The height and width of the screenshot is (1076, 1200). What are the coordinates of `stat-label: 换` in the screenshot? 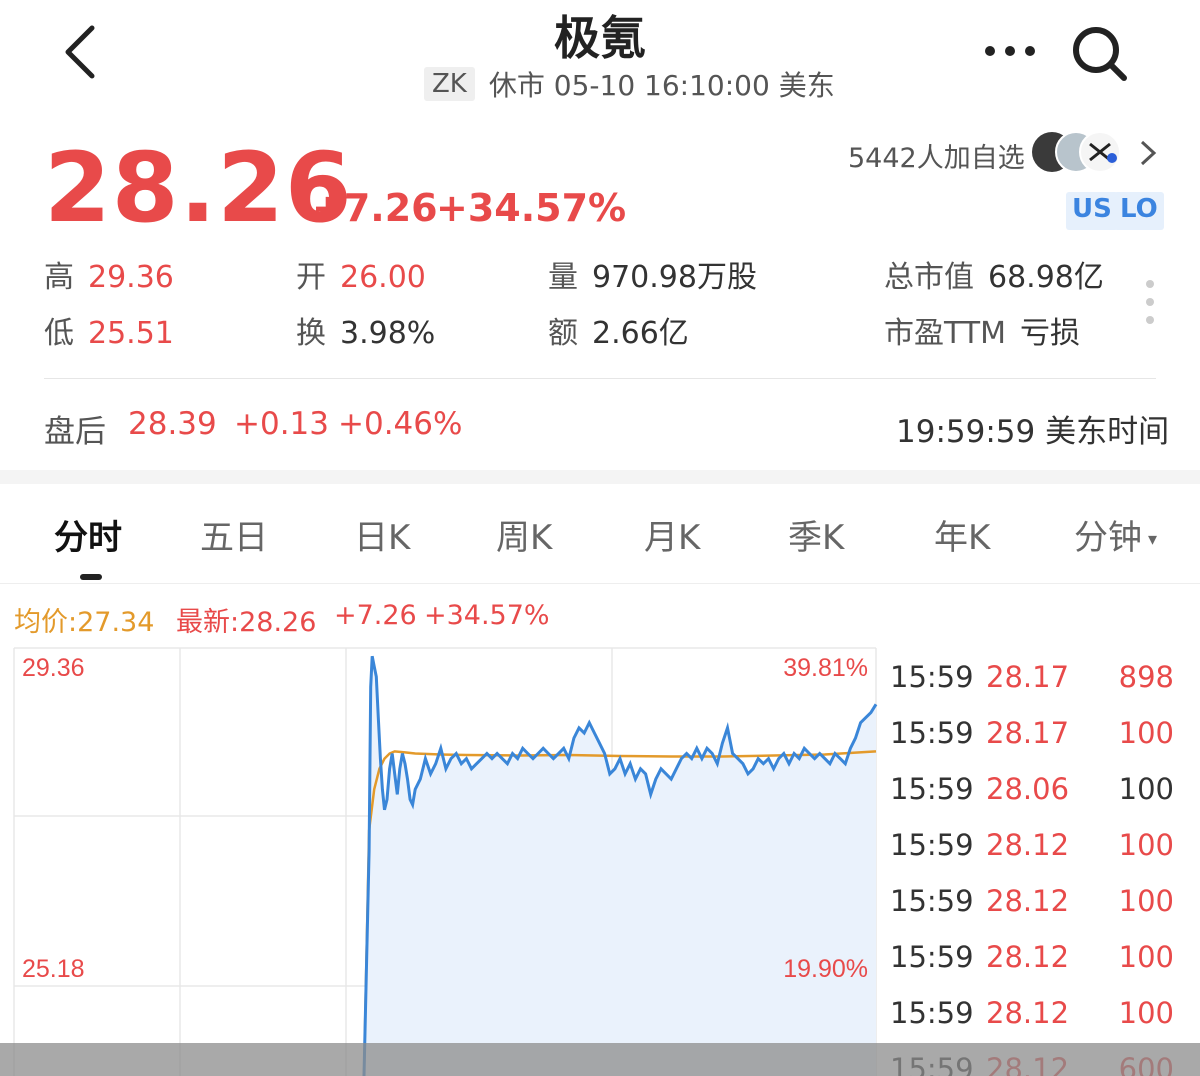 It's located at (311, 333).